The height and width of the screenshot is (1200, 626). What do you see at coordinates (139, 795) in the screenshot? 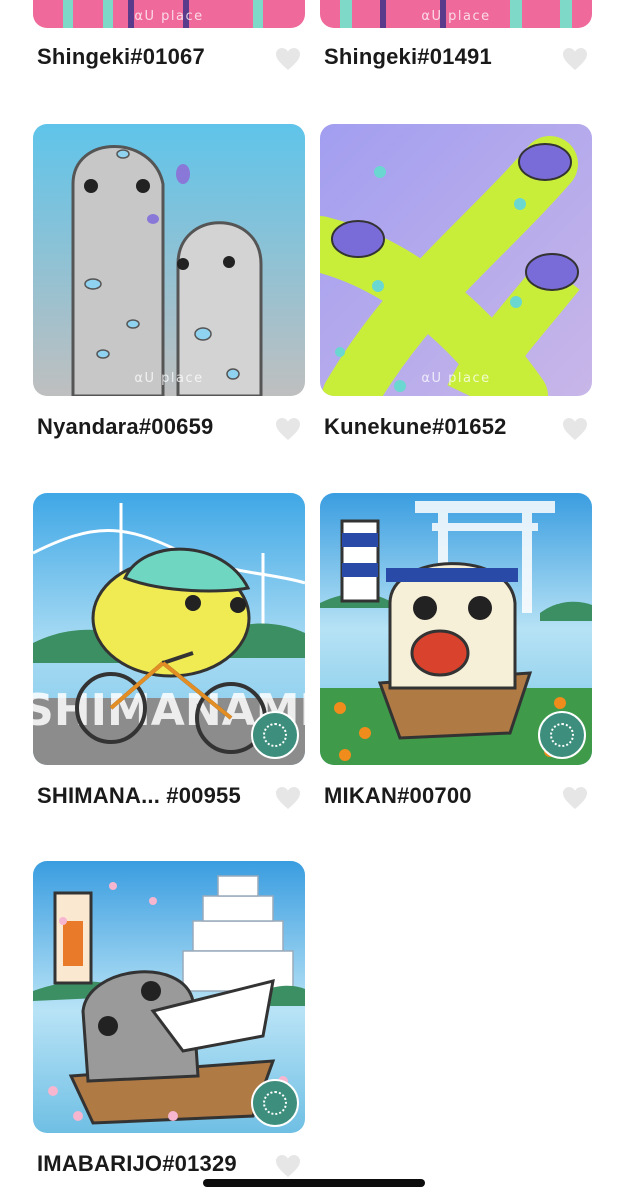
I see `nft-title: SHIMANA... #00955` at bounding box center [139, 795].